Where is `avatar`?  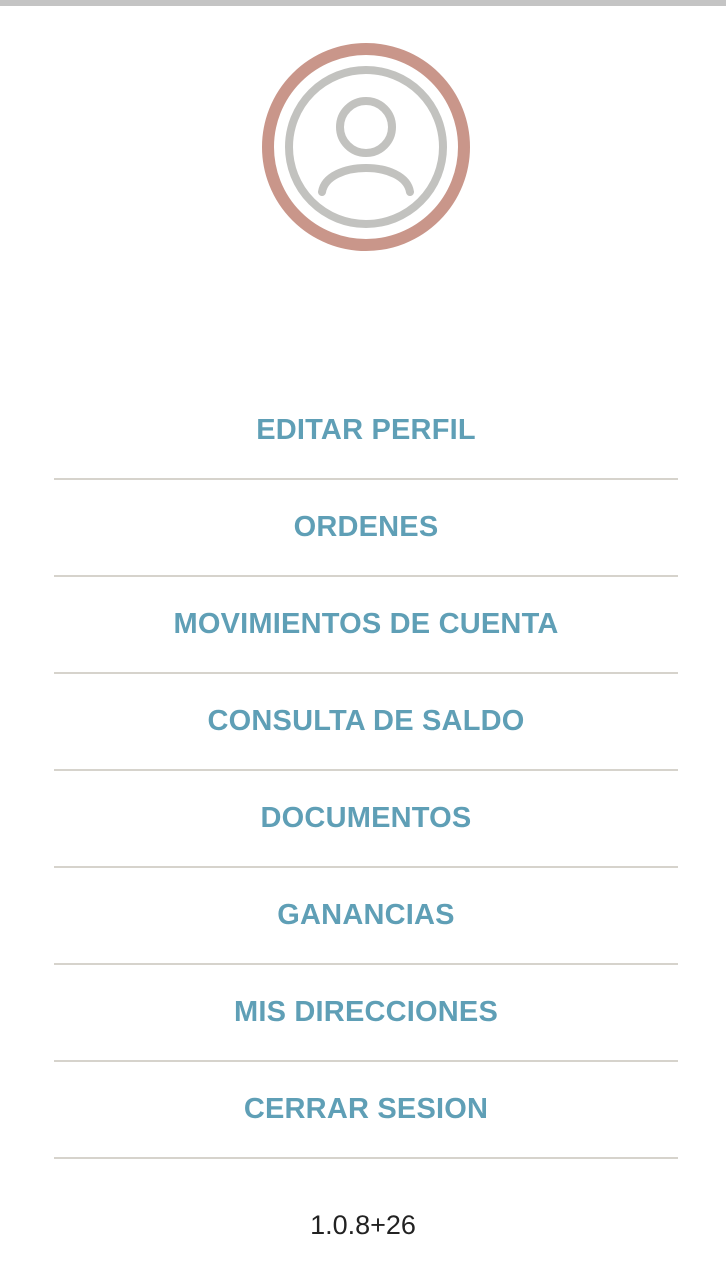 avatar is located at coordinates (366, 147).